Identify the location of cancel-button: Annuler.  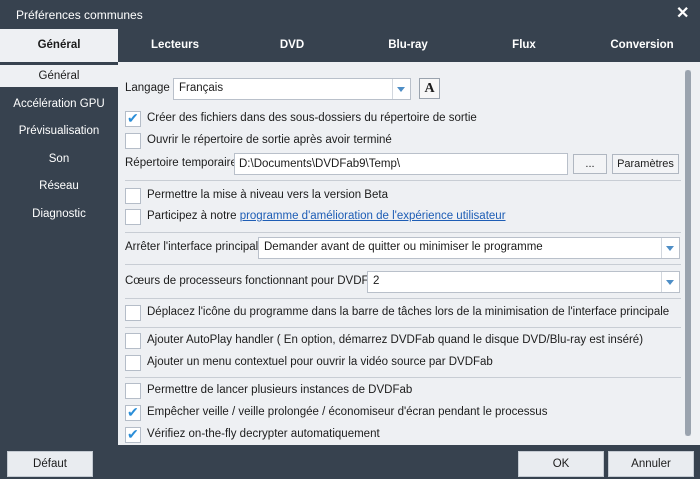
(651, 464).